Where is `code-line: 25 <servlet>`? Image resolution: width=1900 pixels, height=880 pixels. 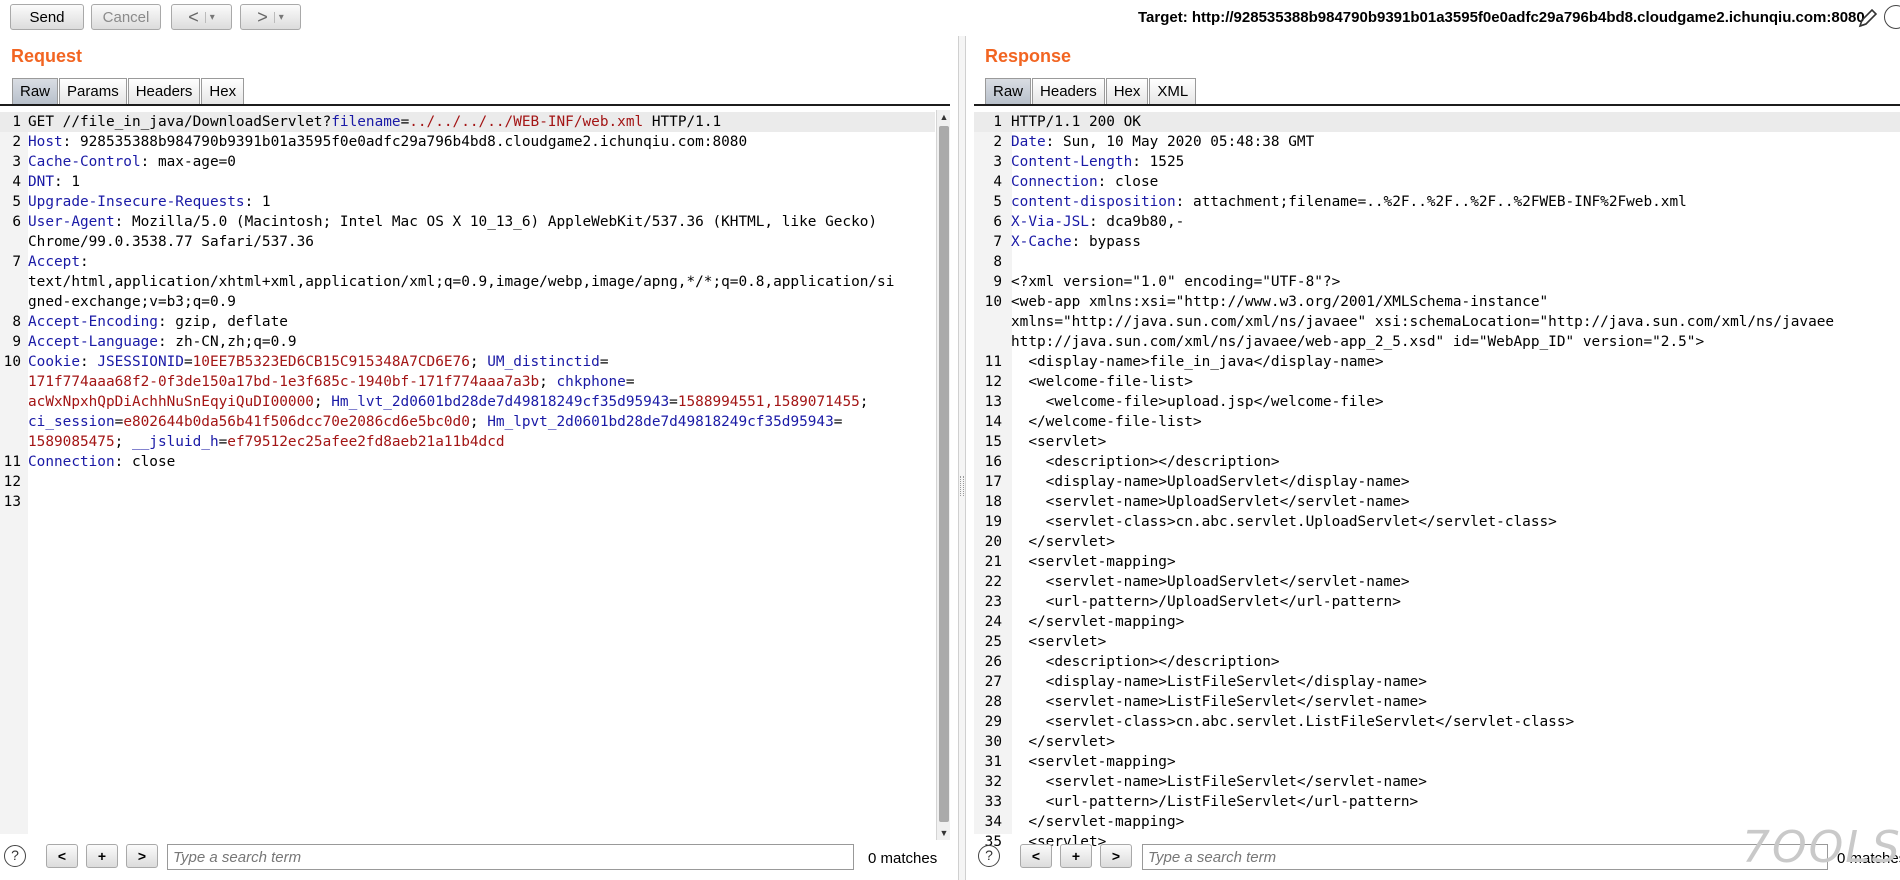 code-line: 25 <servlet> is located at coordinates (1437, 642).